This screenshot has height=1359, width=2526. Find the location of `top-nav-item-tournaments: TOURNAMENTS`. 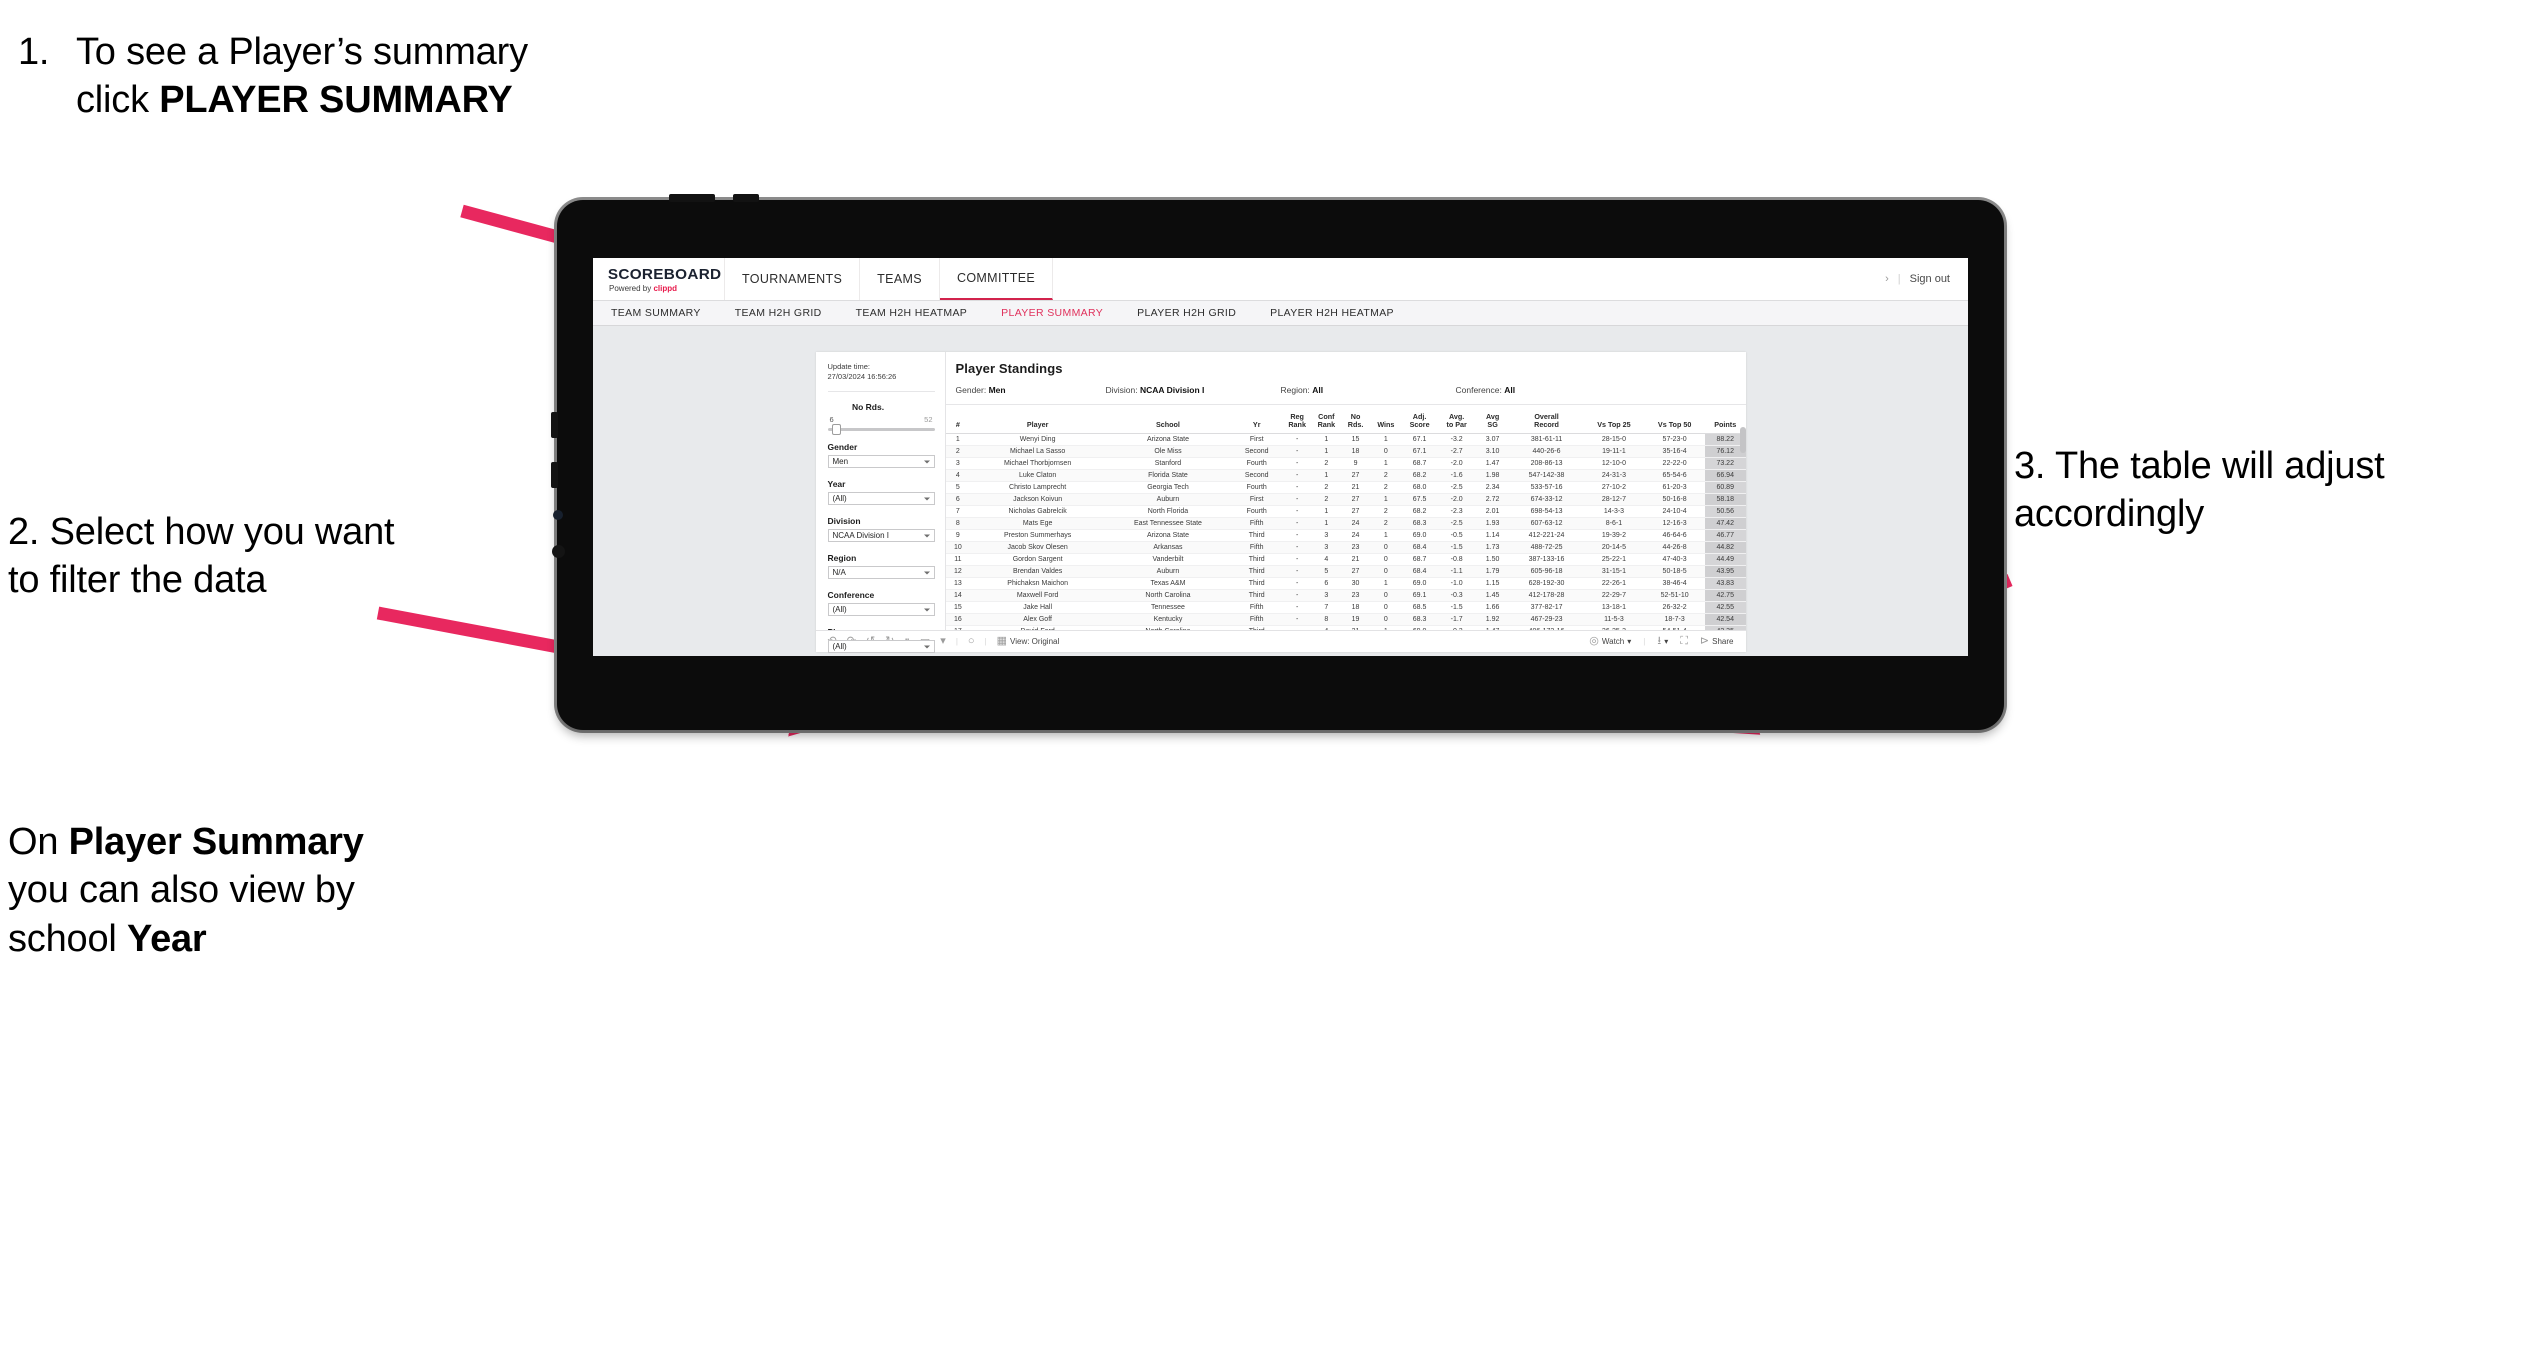

top-nav-item-tournaments: TOURNAMENTS is located at coordinates (793, 279).